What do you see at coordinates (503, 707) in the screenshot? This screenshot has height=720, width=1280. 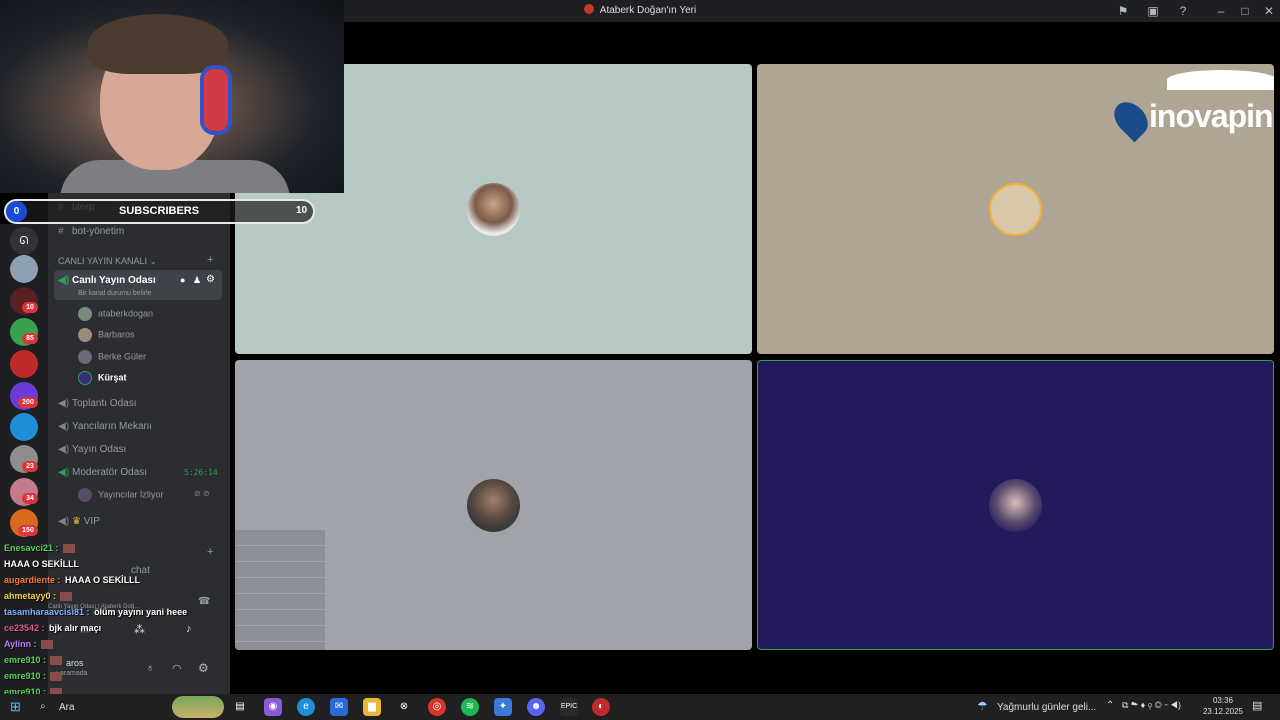 I see `app-icon: ✦` at bounding box center [503, 707].